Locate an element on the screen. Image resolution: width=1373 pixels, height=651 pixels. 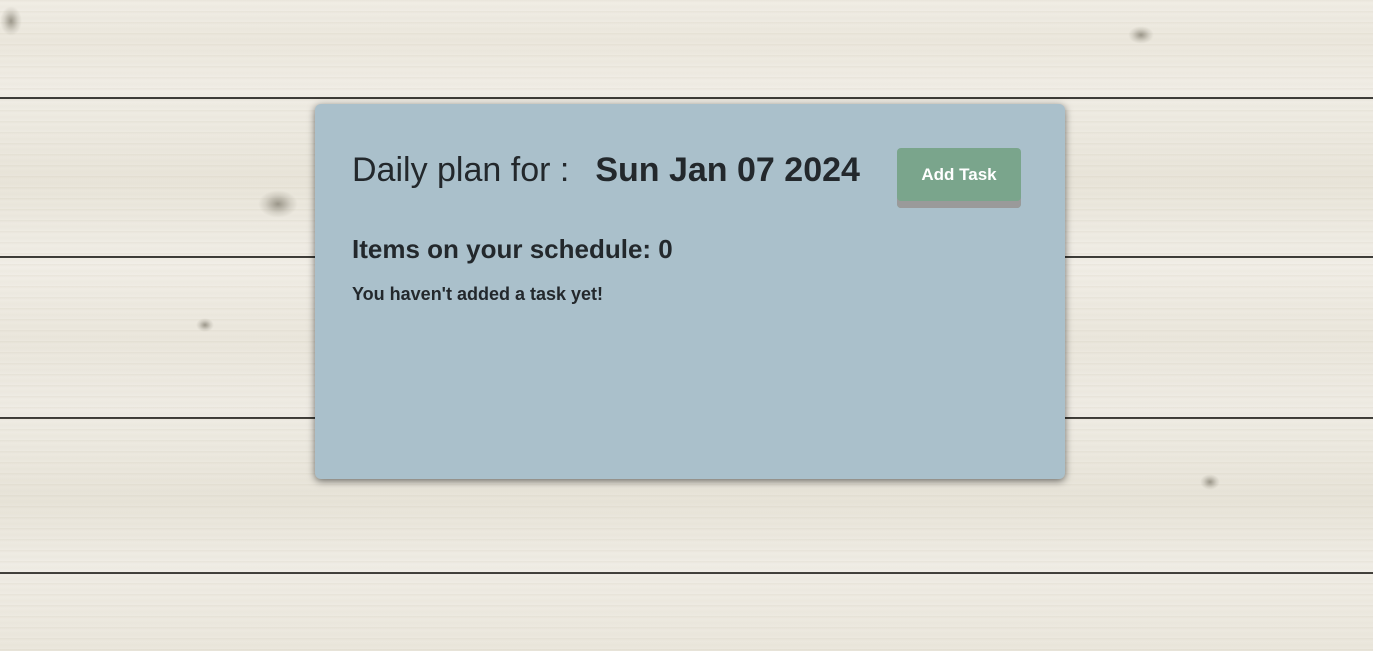
schedule-count: Items on your schedule: 0 is located at coordinates (512, 249).